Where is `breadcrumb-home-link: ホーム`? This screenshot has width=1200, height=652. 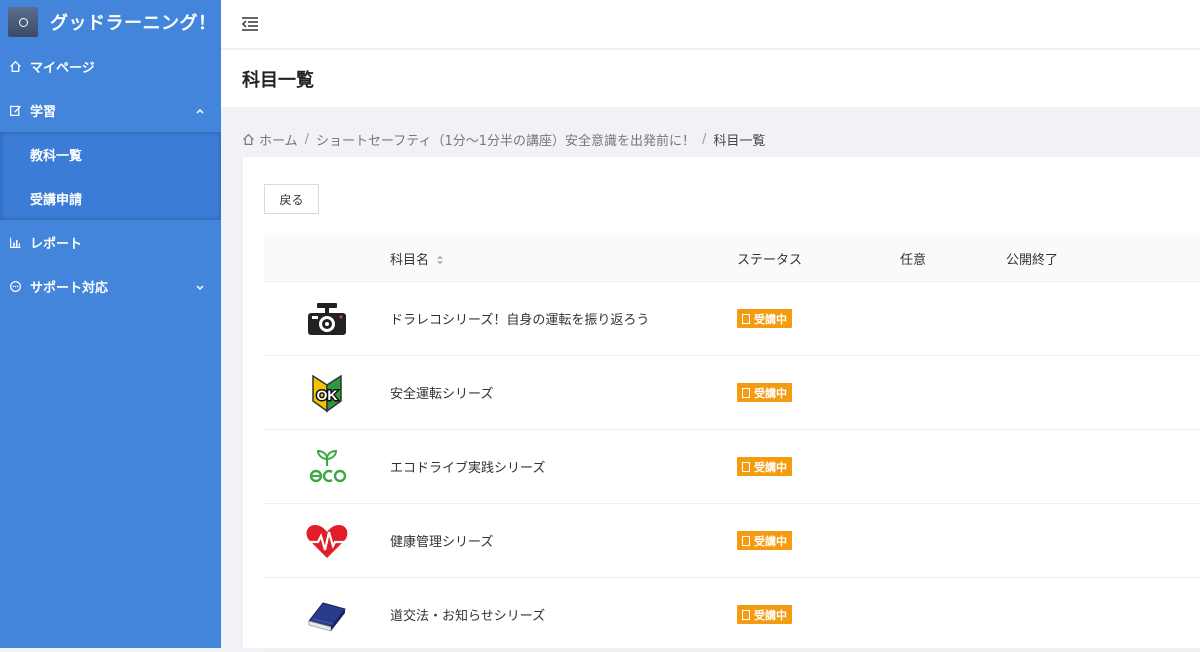
breadcrumb-home-link: ホーム is located at coordinates (278, 139).